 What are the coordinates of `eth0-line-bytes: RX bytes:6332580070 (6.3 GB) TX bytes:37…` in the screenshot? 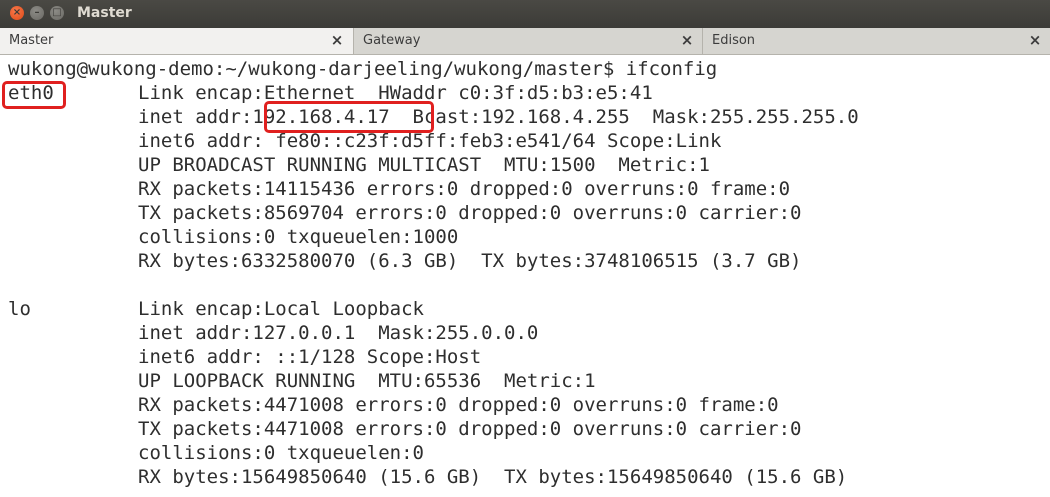 It's located at (470, 261).